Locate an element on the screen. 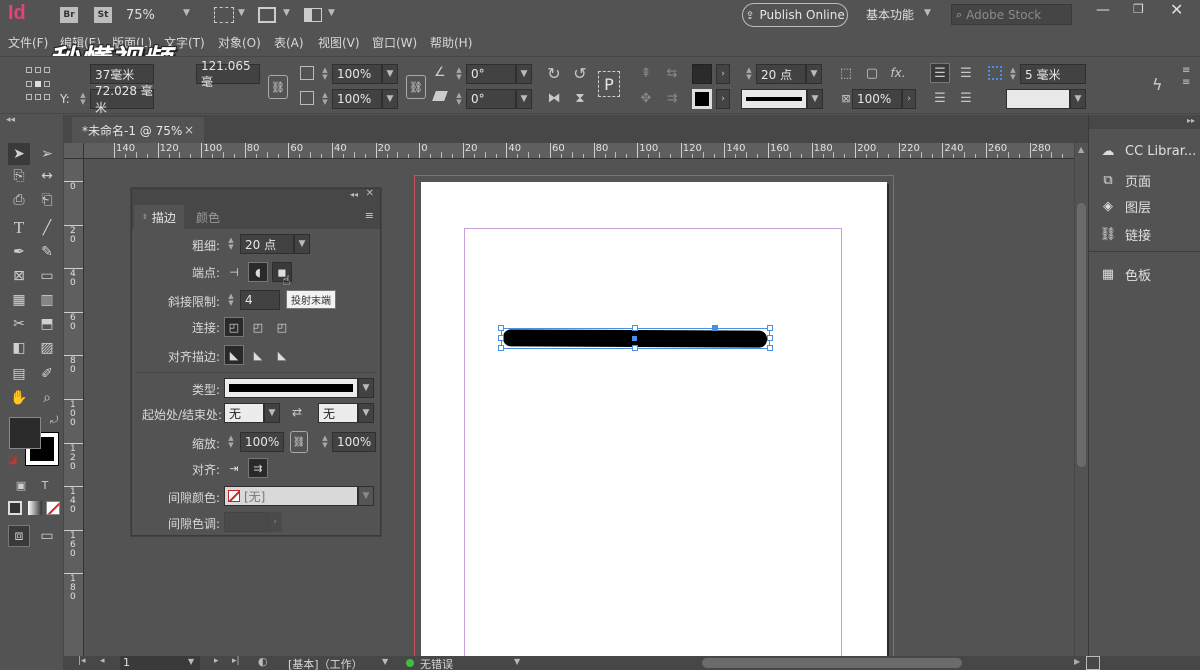 Image resolution: width=1200 pixels, height=670 pixels. panel-layers: ◈ 图层 is located at coordinates (1125, 206).